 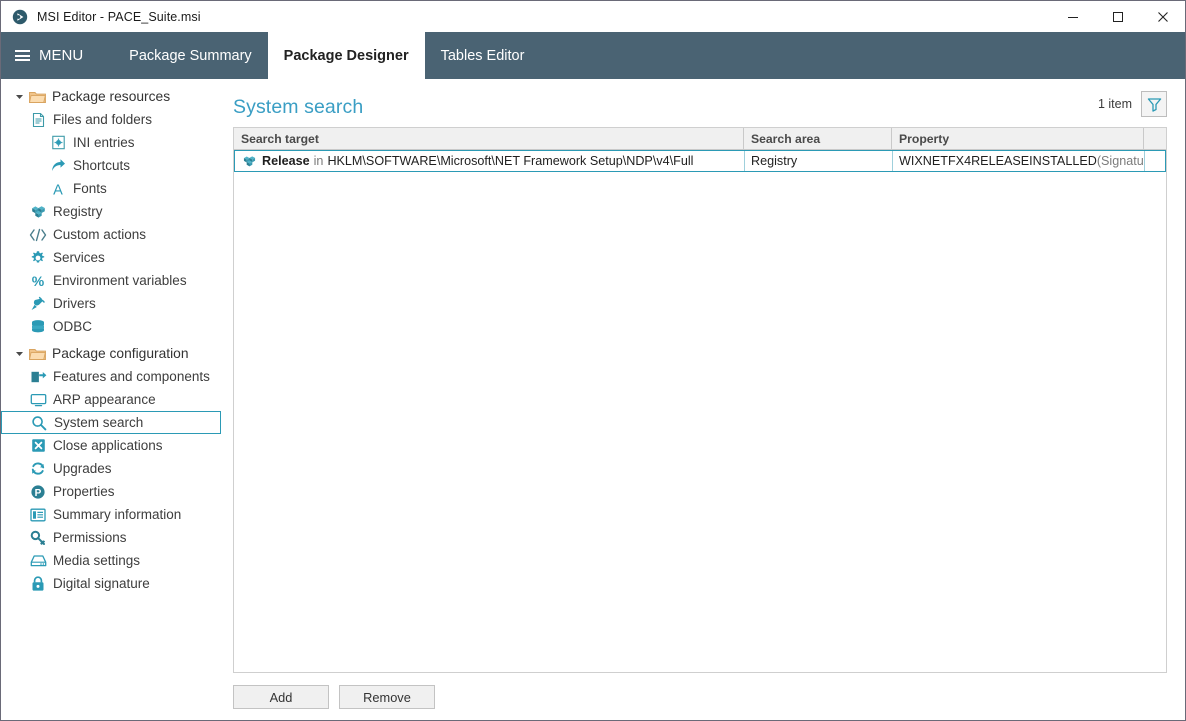 What do you see at coordinates (38, 583) in the screenshot?
I see `lock-icon` at bounding box center [38, 583].